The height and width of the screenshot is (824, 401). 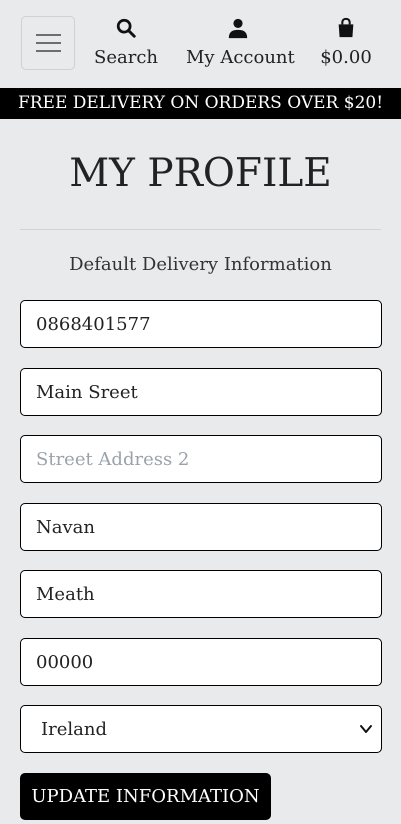 What do you see at coordinates (346, 27) in the screenshot?
I see `shopping-bag-icon` at bounding box center [346, 27].